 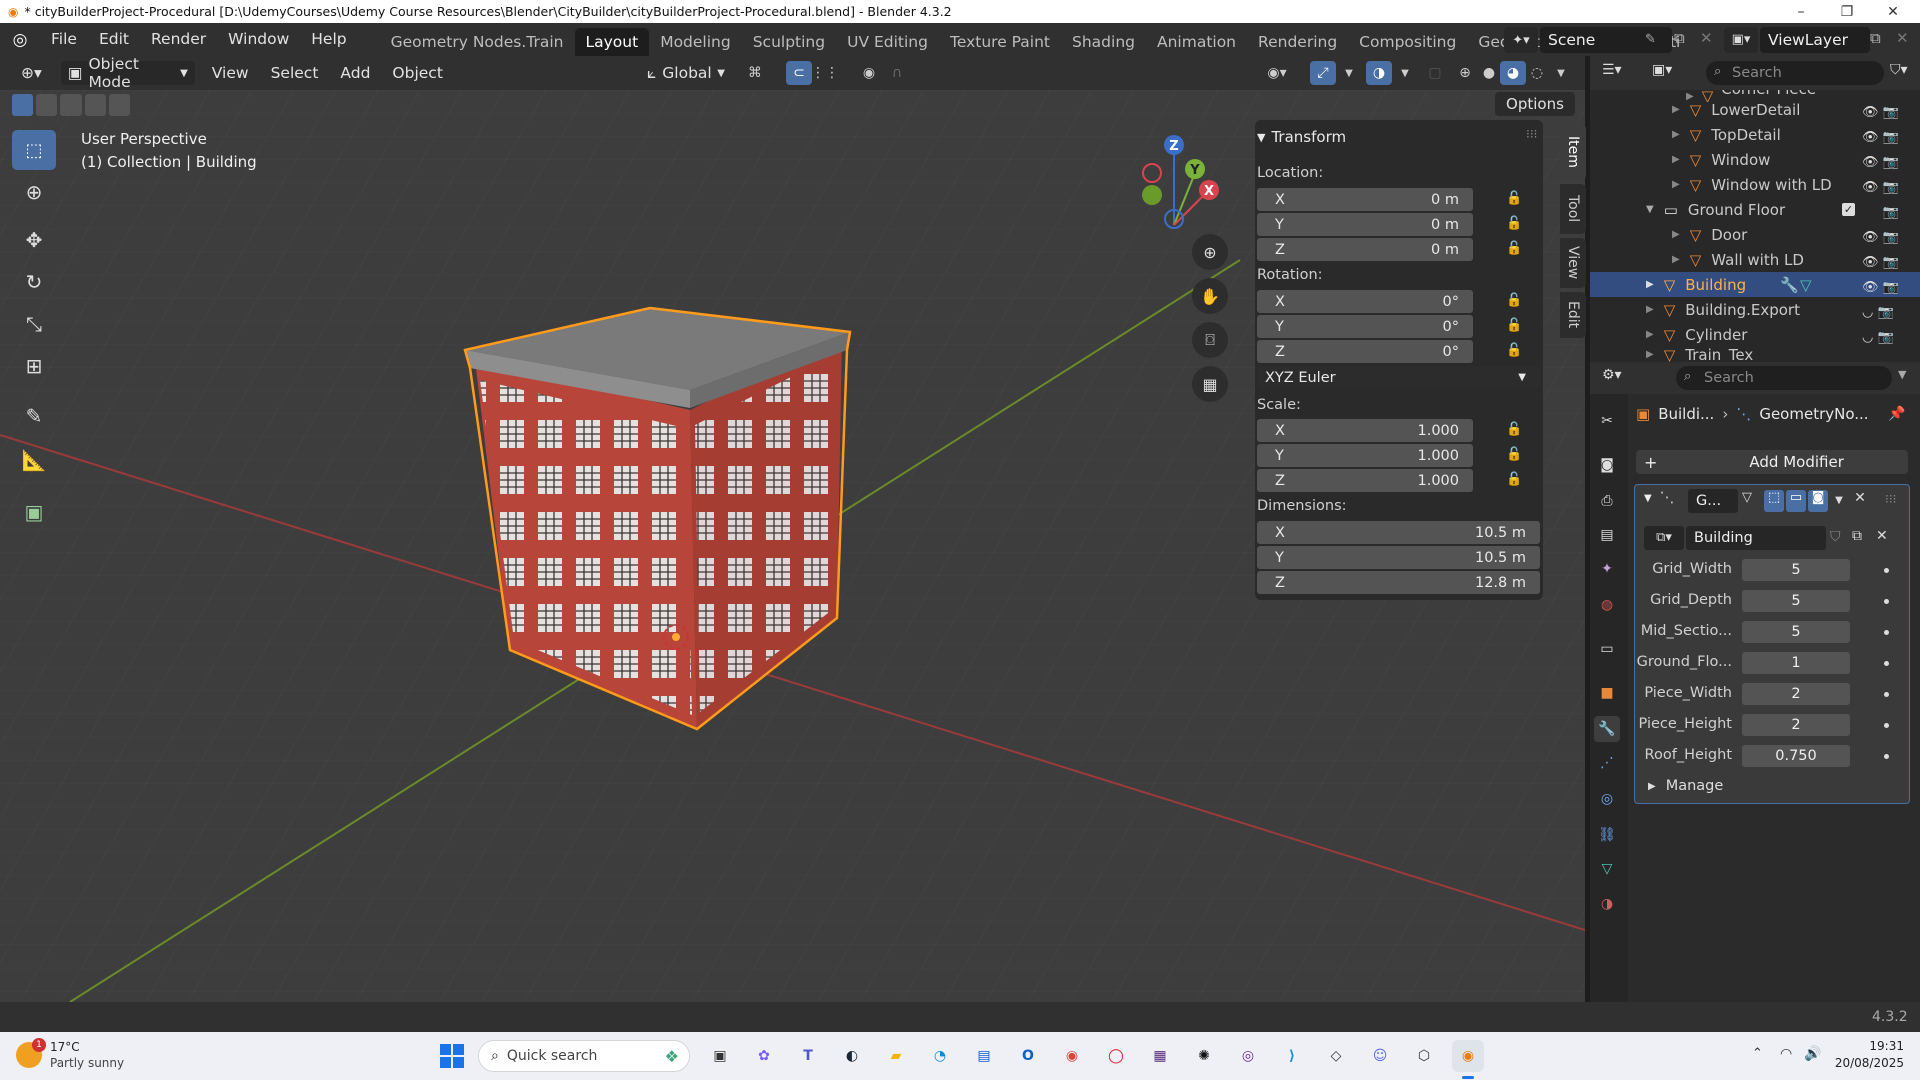 What do you see at coordinates (1424, 1056) in the screenshot?
I see `unity-hub-icon: ⬡` at bounding box center [1424, 1056].